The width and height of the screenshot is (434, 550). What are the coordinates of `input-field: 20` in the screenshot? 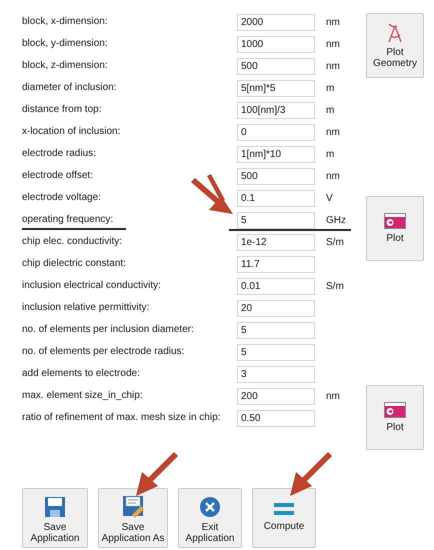 It's located at (276, 308).